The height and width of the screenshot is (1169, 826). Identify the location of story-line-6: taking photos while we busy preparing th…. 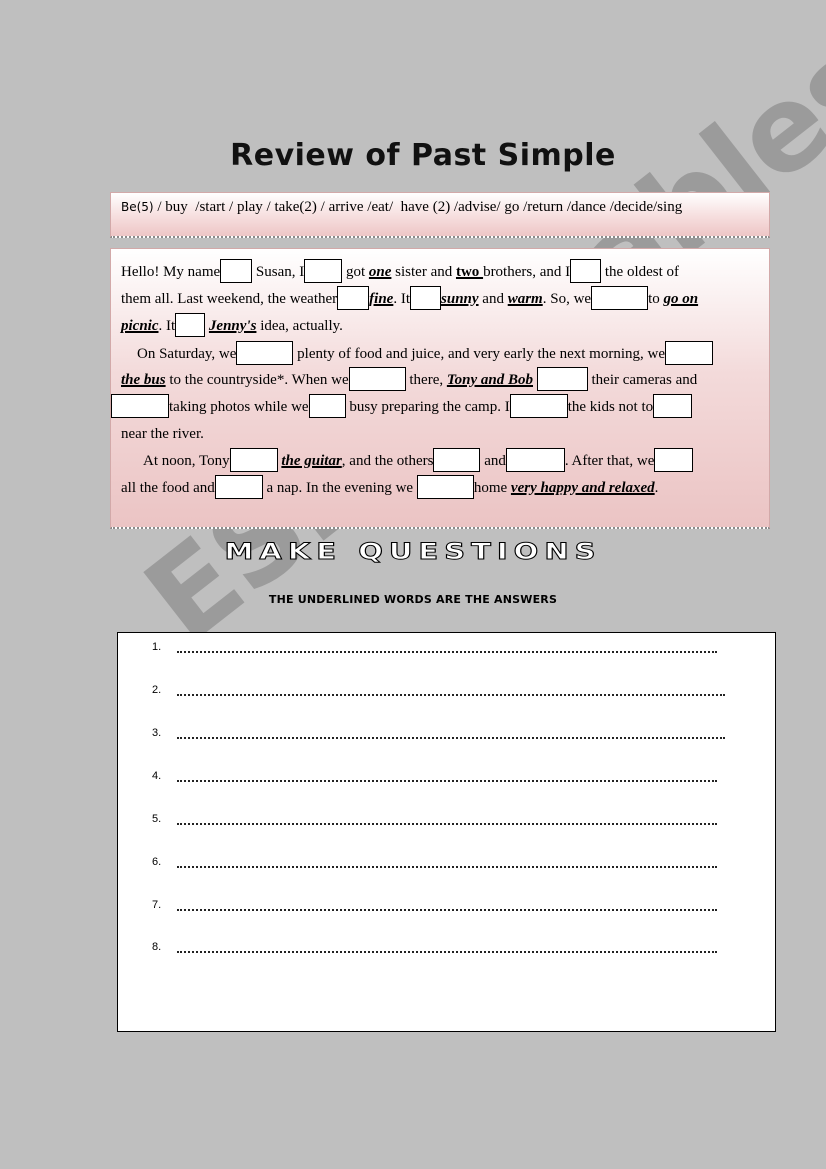
(402, 405).